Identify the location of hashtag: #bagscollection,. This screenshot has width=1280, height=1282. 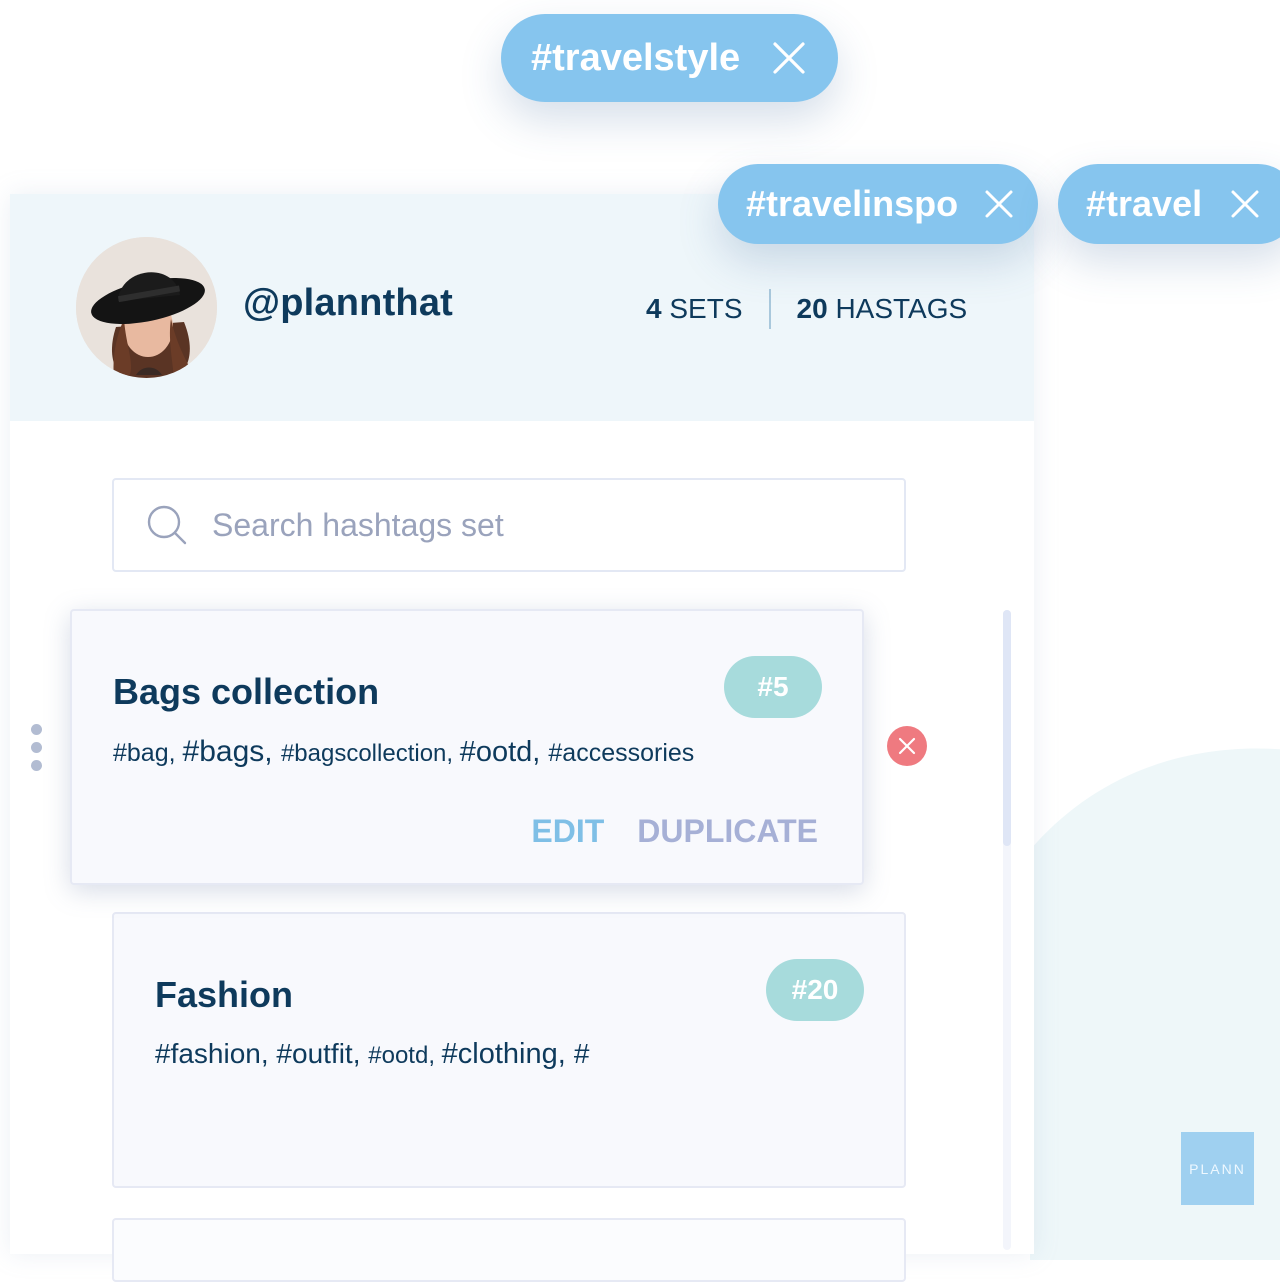
(370, 753).